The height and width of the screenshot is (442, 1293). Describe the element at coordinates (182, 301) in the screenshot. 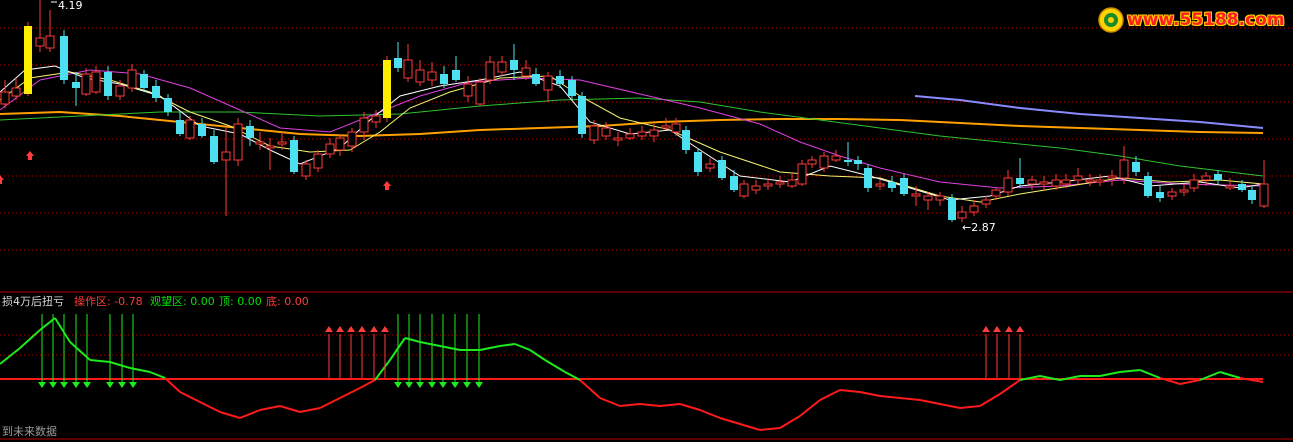

I see `indicator-field-watch: 观望区: 0.00` at that location.